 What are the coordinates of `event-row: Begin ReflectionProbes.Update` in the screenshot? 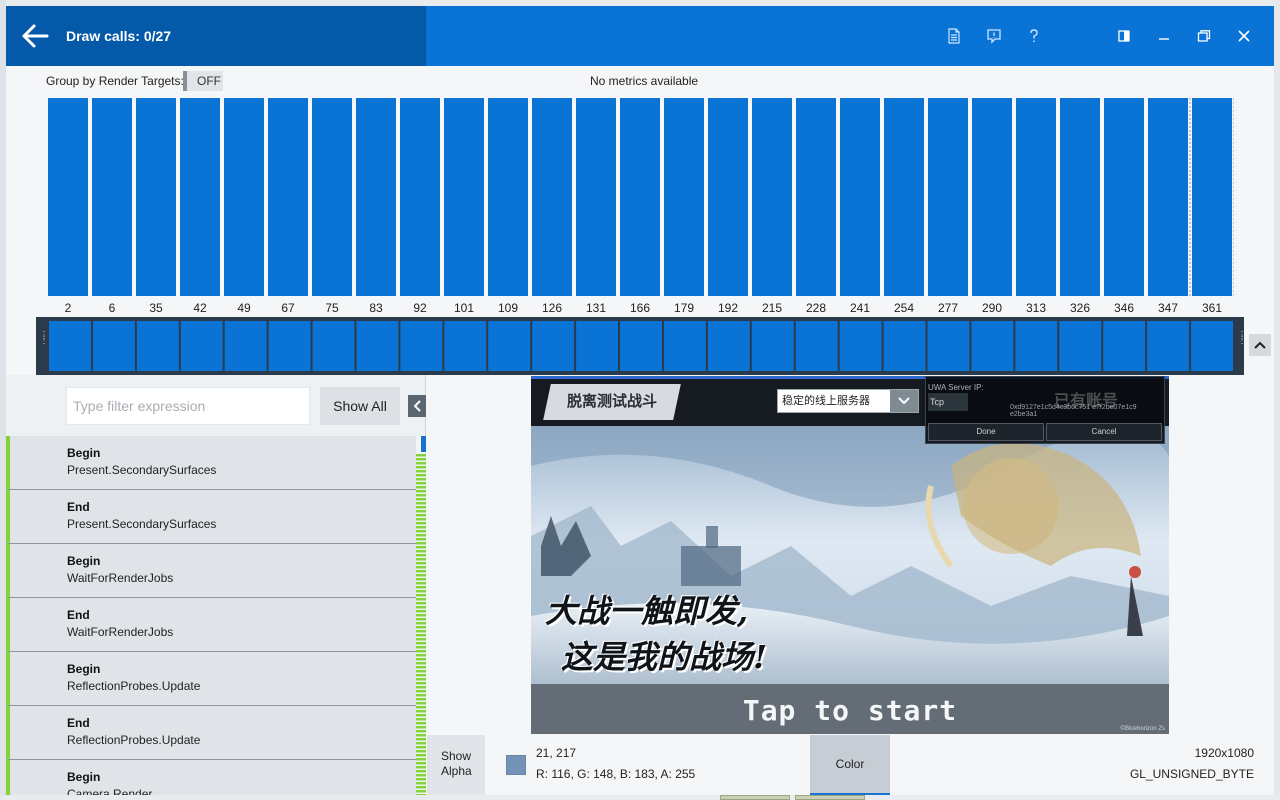 It's located at (211, 679).